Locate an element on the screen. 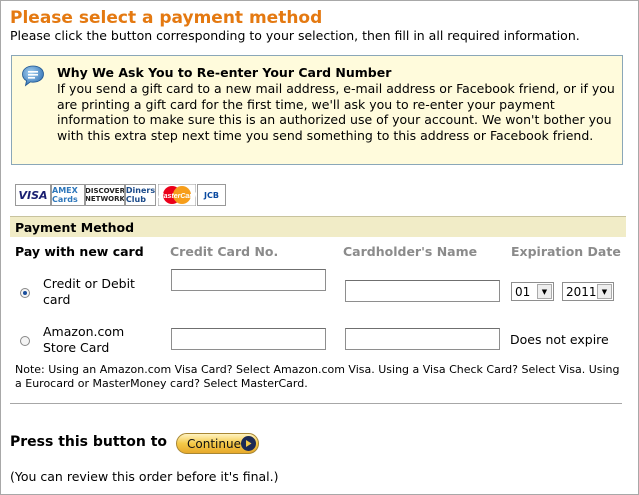 This screenshot has height=495, width=639. mastercard-logo: MasterCard is located at coordinates (177, 195).